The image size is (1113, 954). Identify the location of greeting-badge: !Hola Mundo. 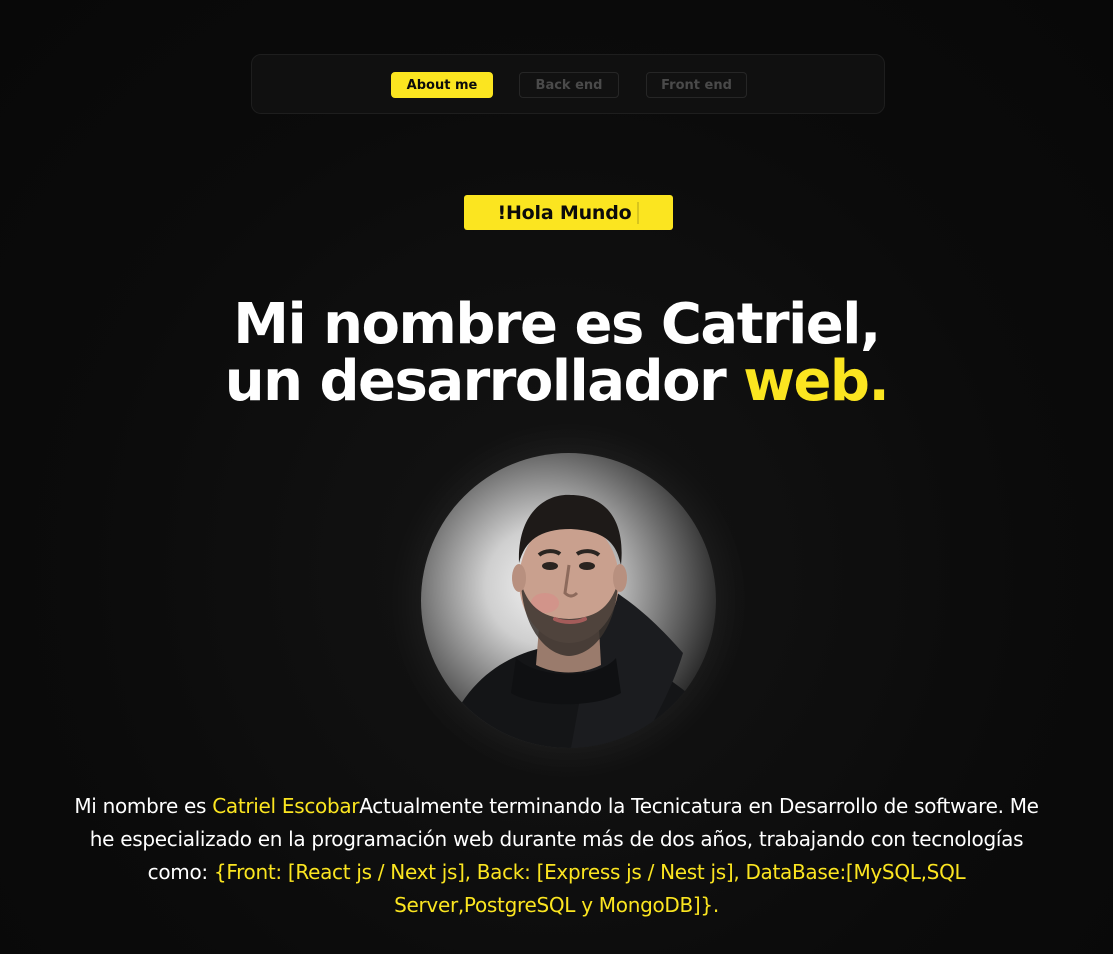
(568, 212).